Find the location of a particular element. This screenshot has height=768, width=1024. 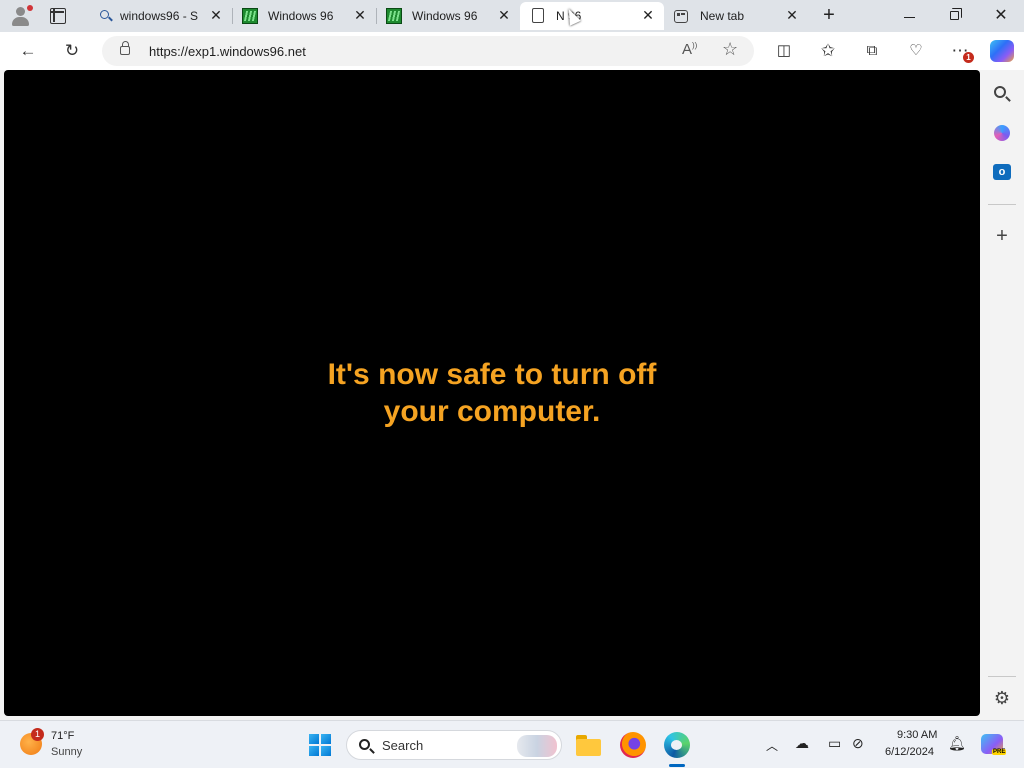

message-line-1: It's now safe to turn off is located at coordinates (492, 374).